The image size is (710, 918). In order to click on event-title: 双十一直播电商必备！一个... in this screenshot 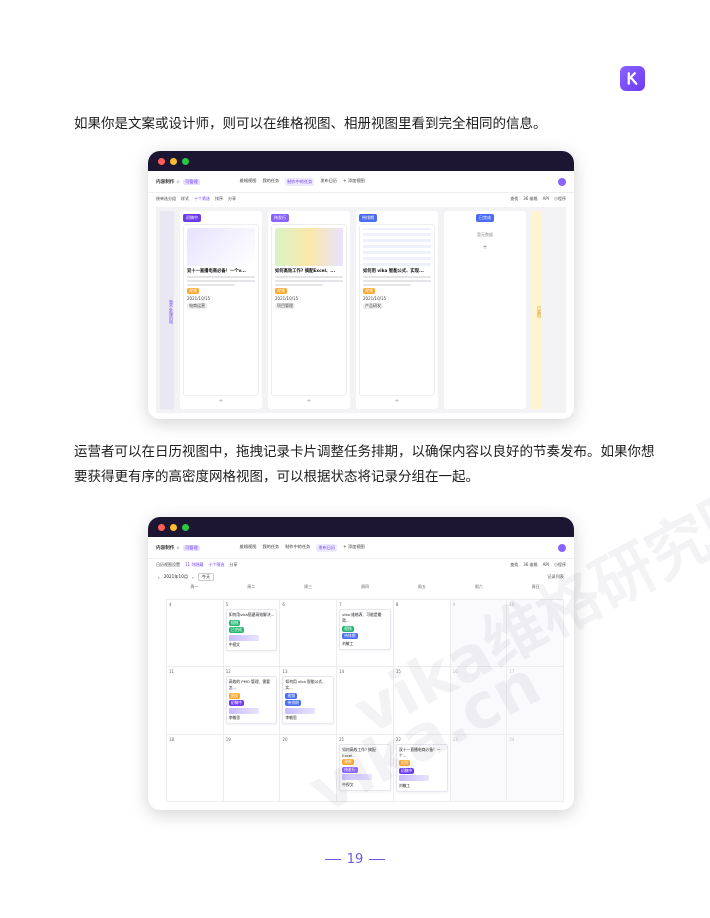, I will do `click(419, 752)`.